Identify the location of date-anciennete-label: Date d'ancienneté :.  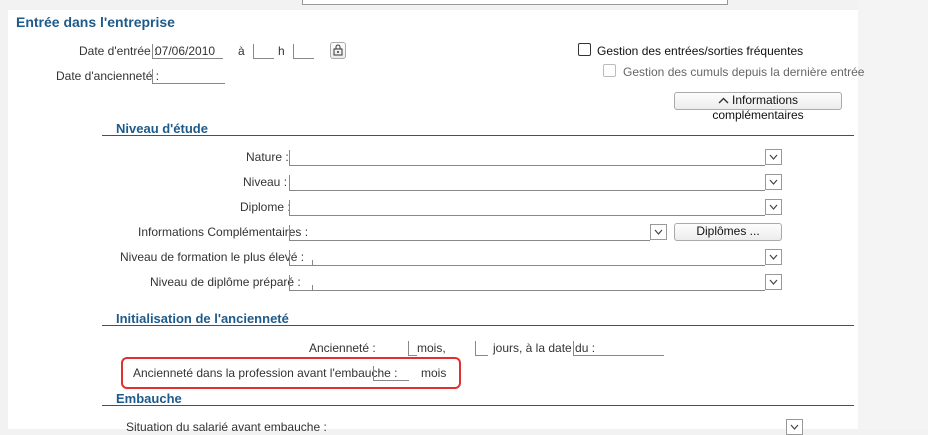
(108, 76).